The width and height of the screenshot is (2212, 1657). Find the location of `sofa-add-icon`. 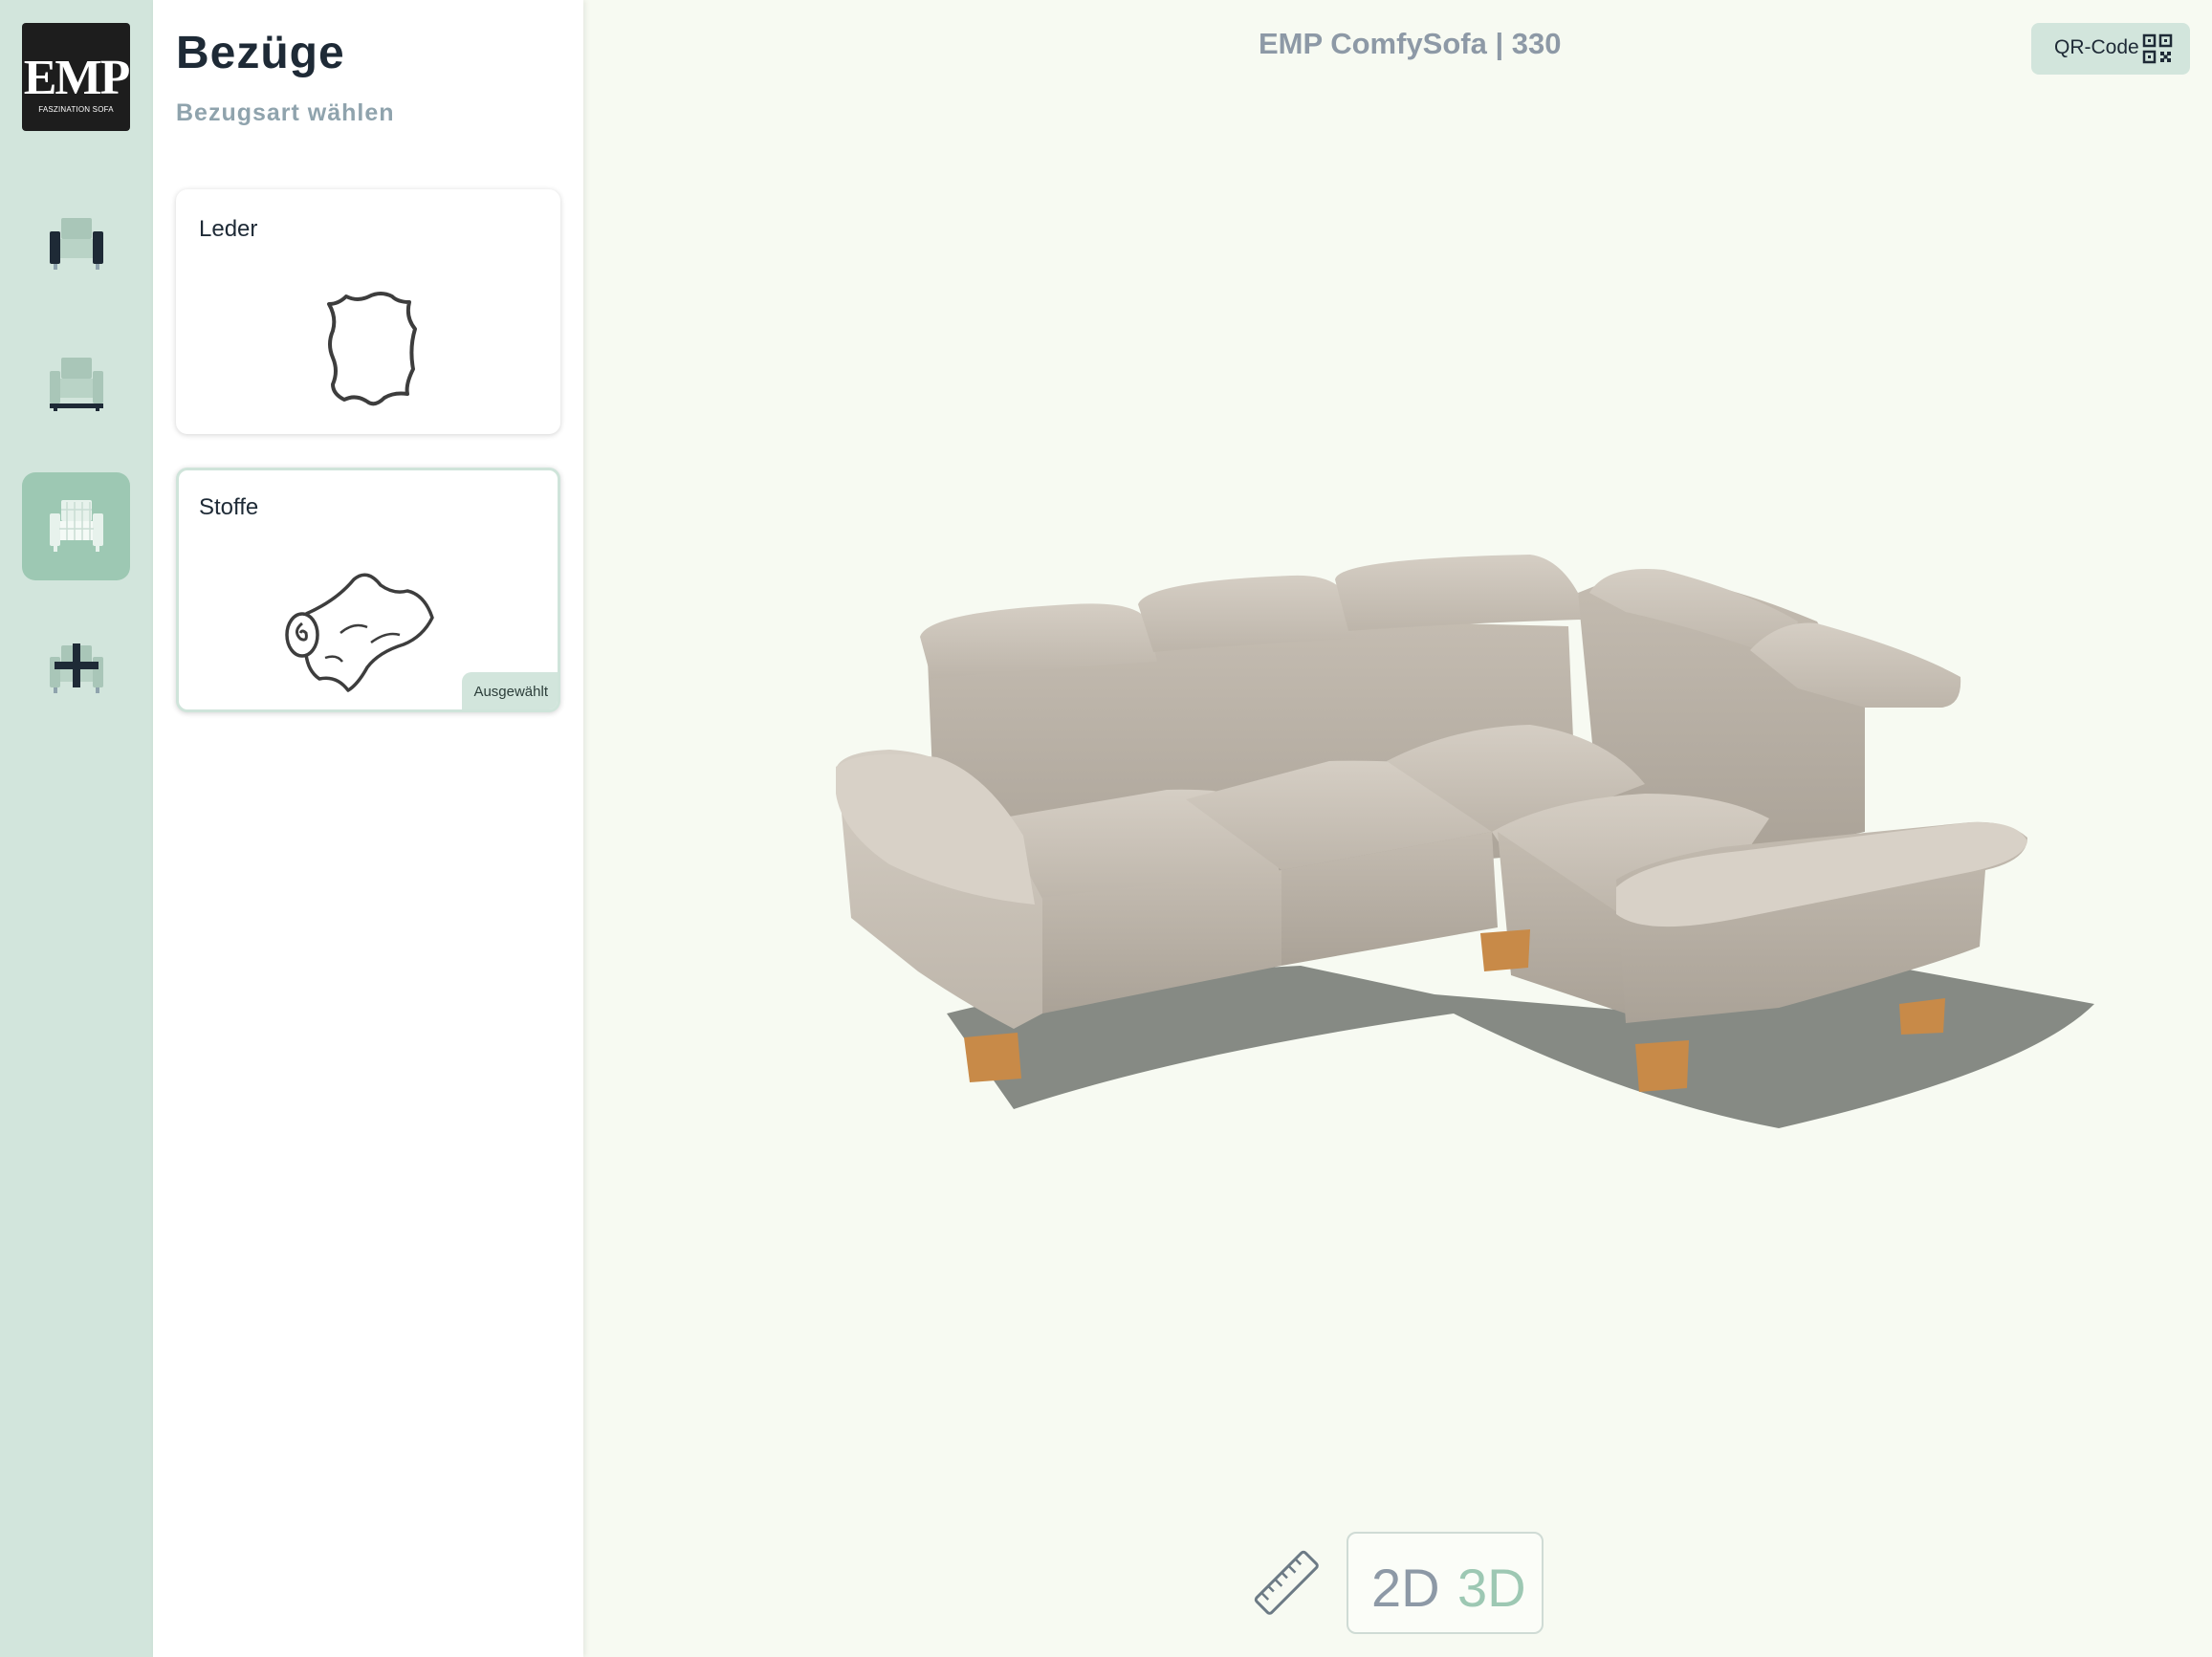

sofa-add-icon is located at coordinates (76, 668).